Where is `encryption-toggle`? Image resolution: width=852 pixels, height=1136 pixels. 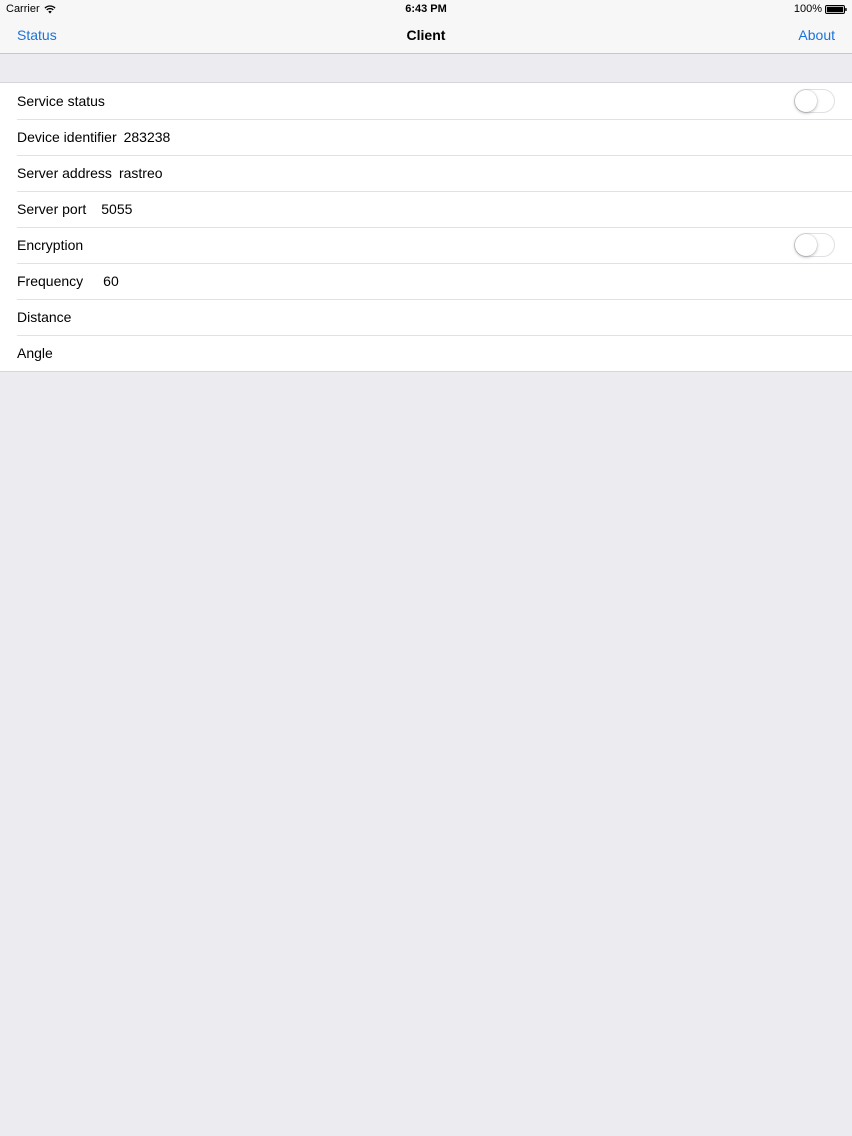 encryption-toggle is located at coordinates (814, 245).